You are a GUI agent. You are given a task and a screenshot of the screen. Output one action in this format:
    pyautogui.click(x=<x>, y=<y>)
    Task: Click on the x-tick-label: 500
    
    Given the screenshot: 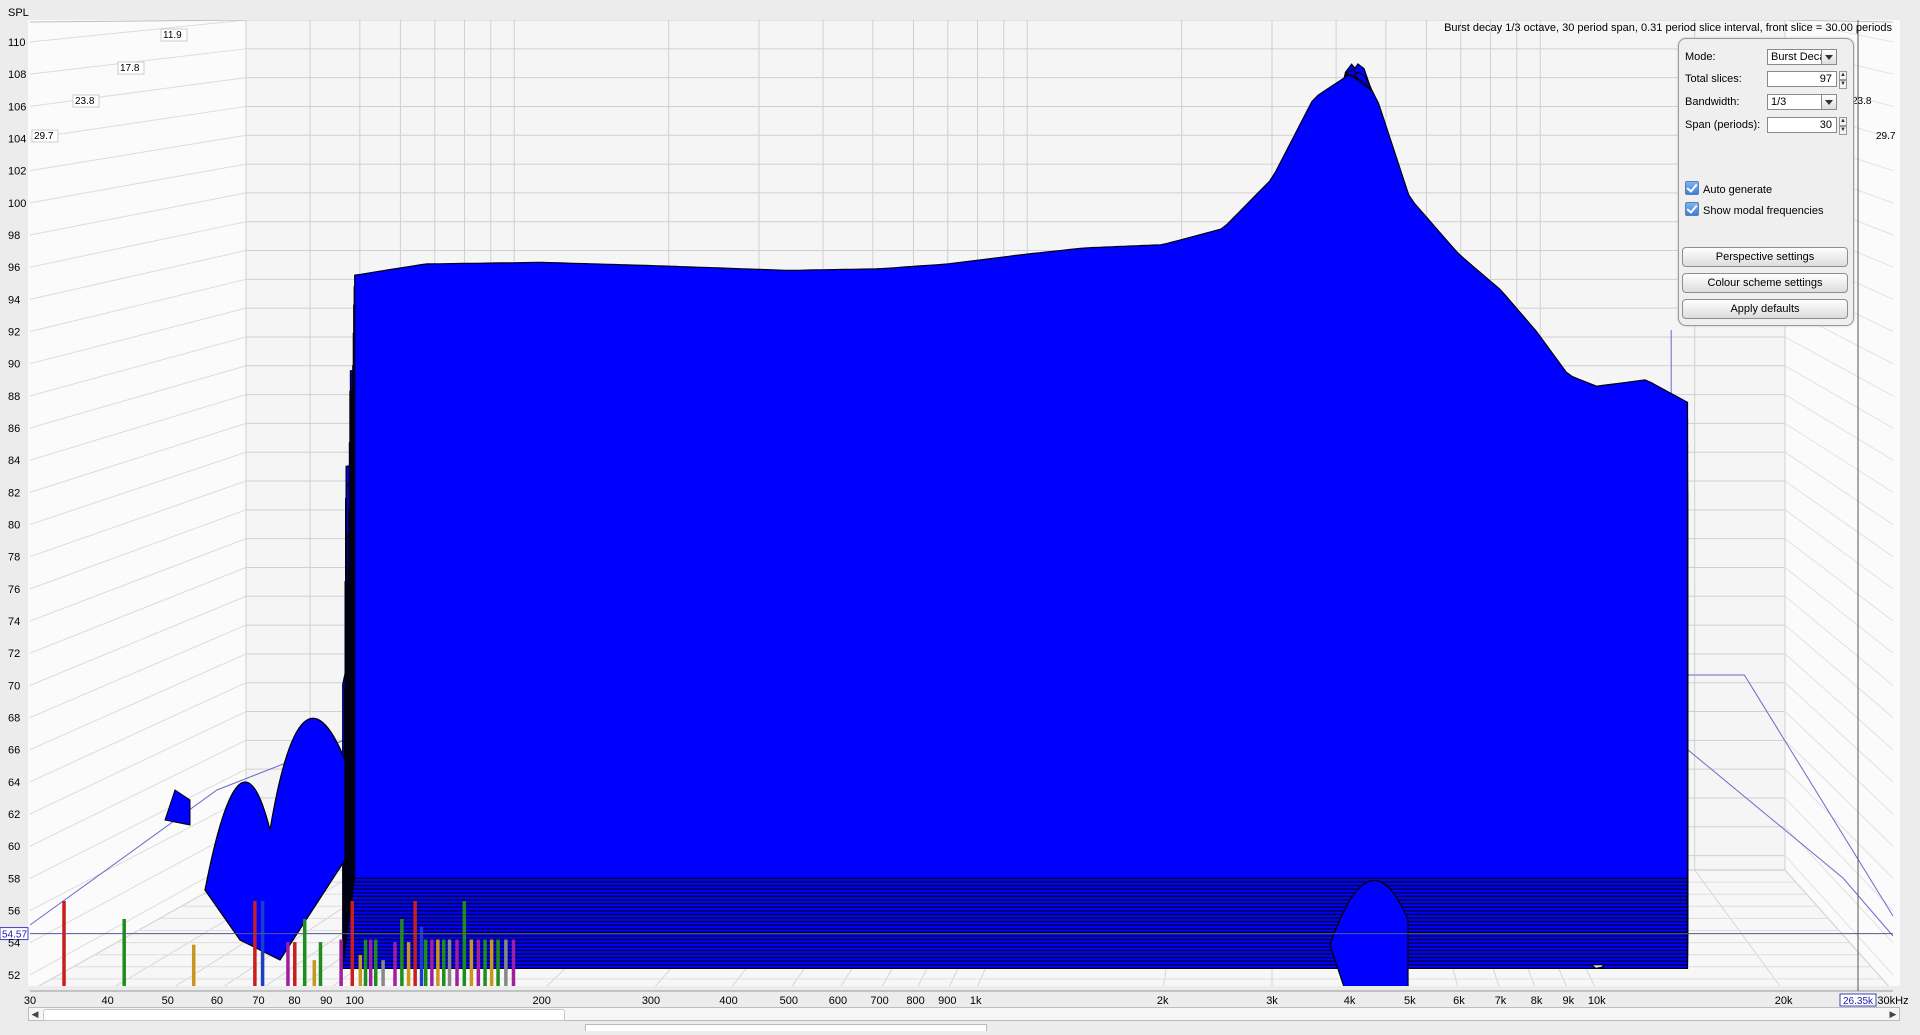 What is the action you would take?
    pyautogui.click(x=789, y=1001)
    